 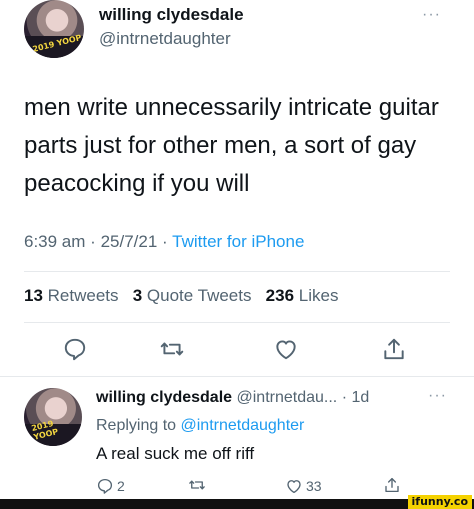 I want to click on share-button, so click(x=394, y=349).